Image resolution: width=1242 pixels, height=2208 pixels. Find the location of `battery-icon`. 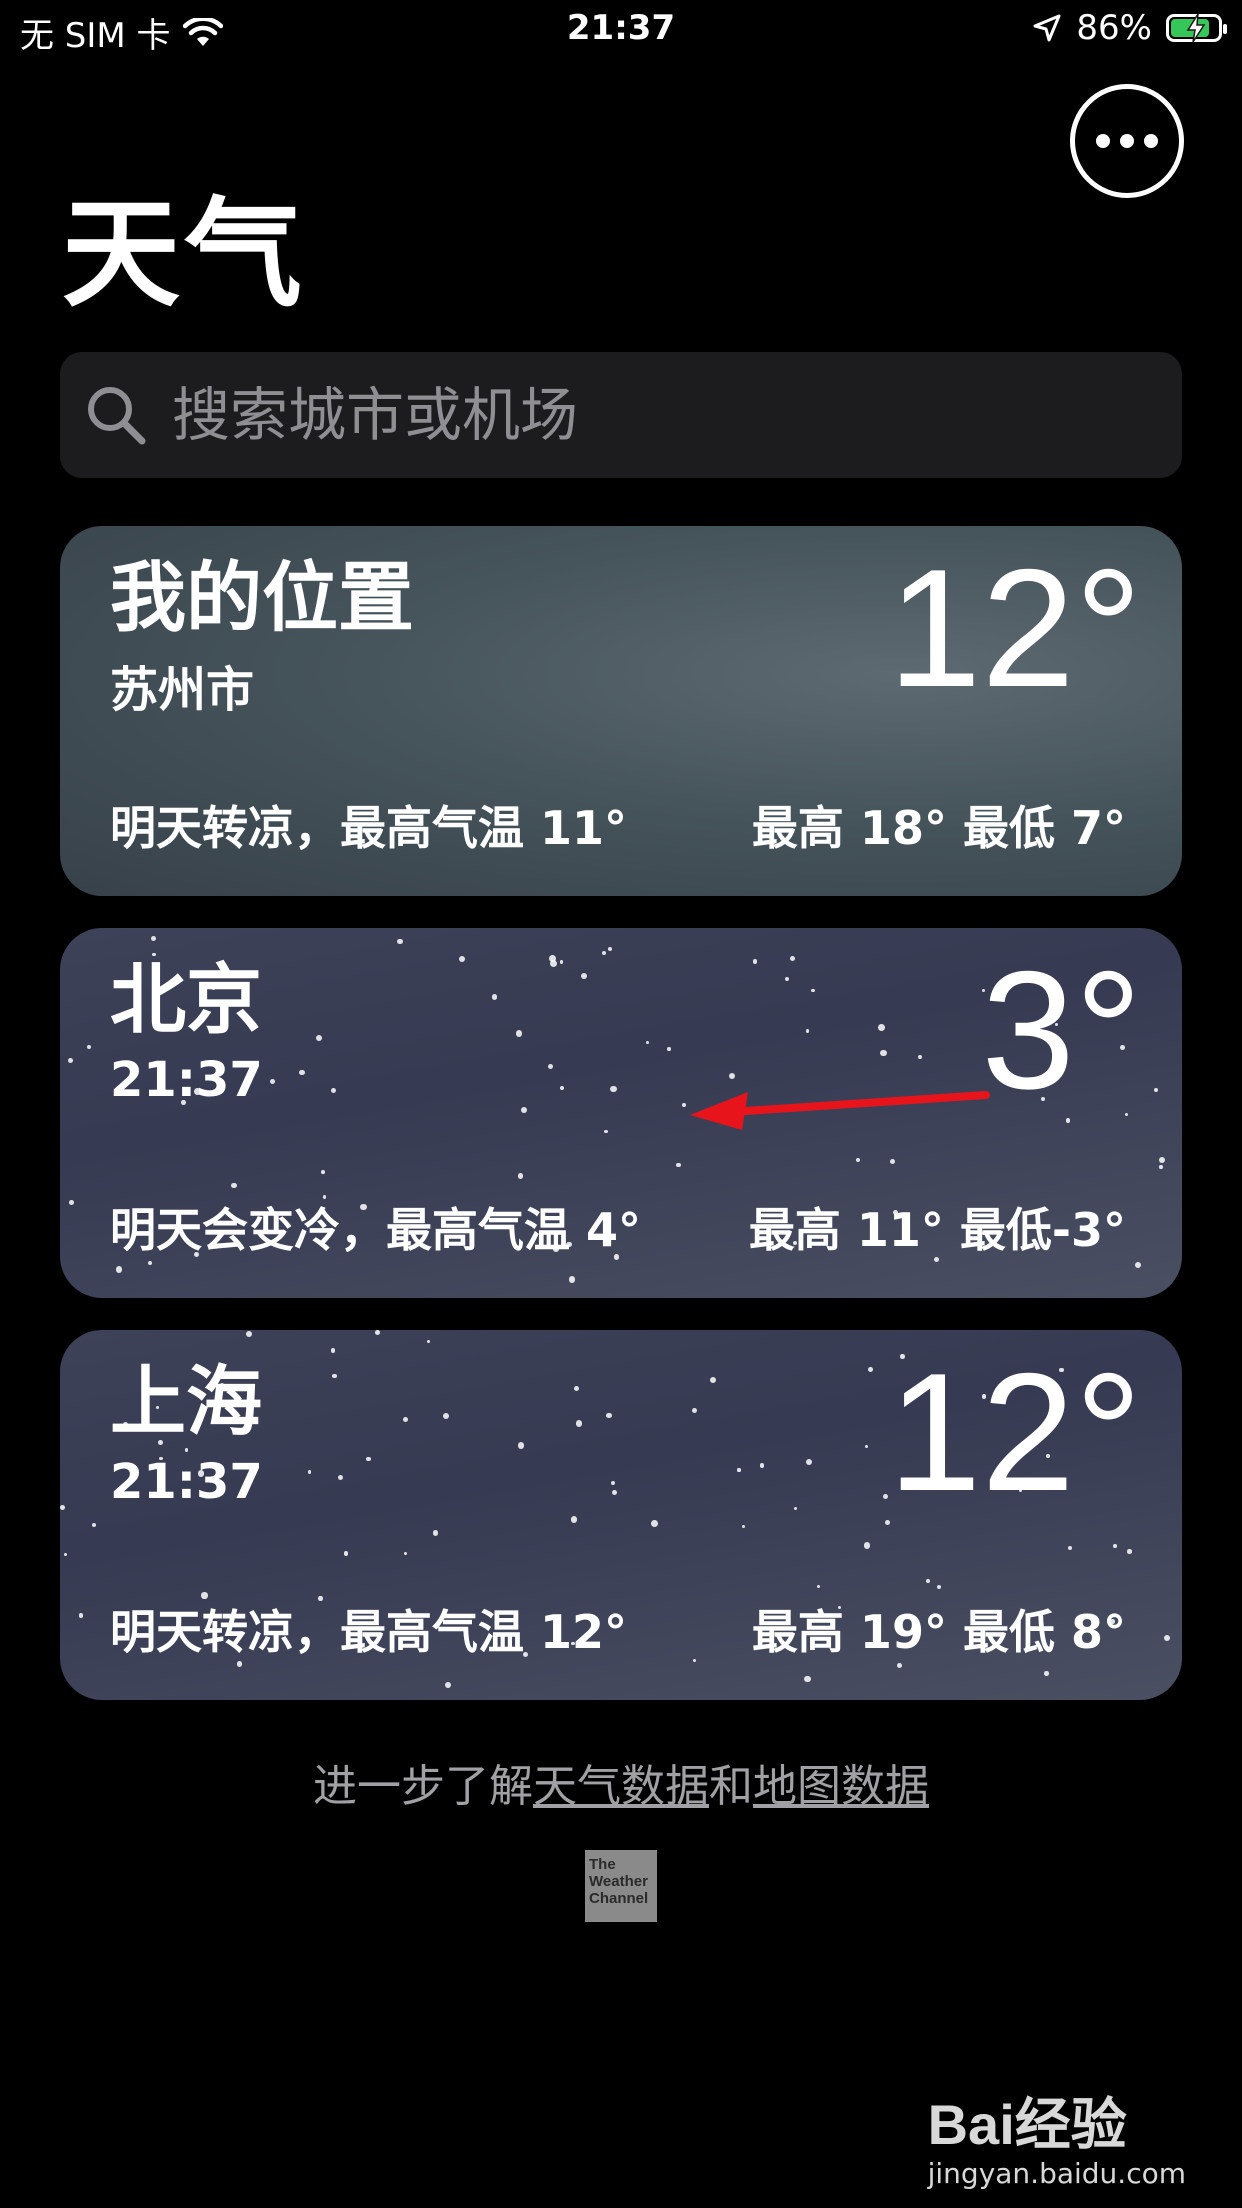

battery-icon is located at coordinates (1196, 28).